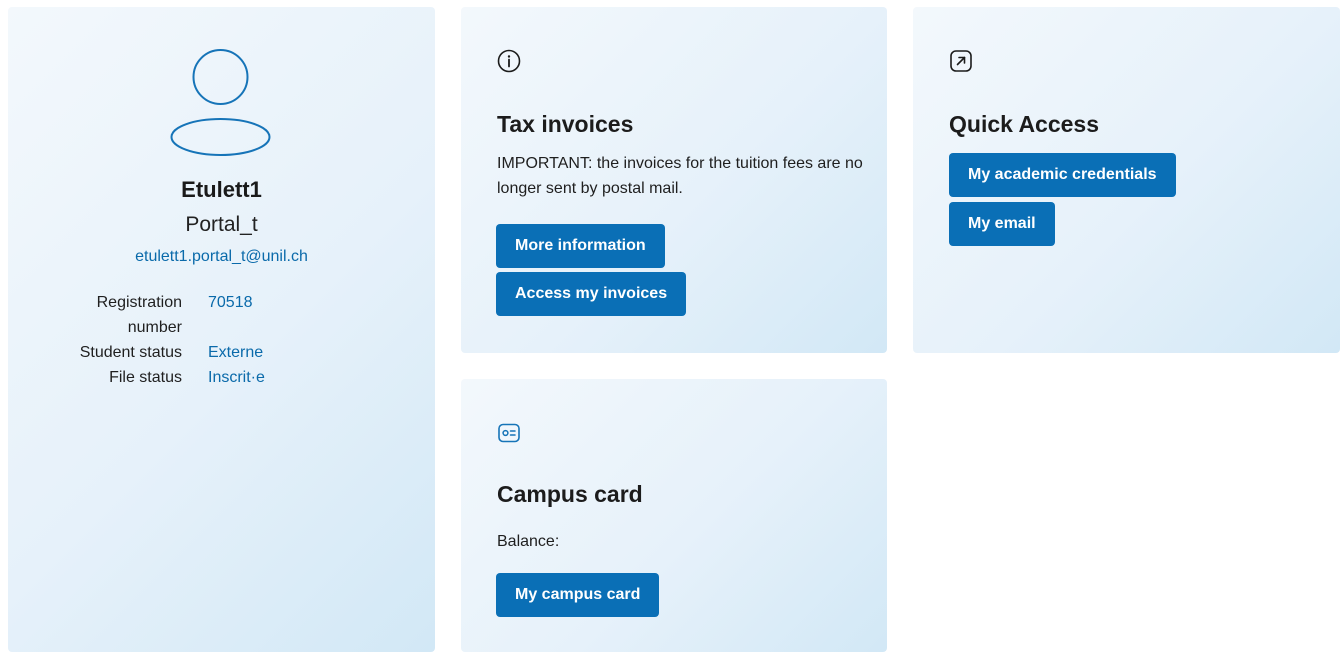 This screenshot has height=652, width=1343. I want to click on registration-number-value: 70518, so click(230, 302).